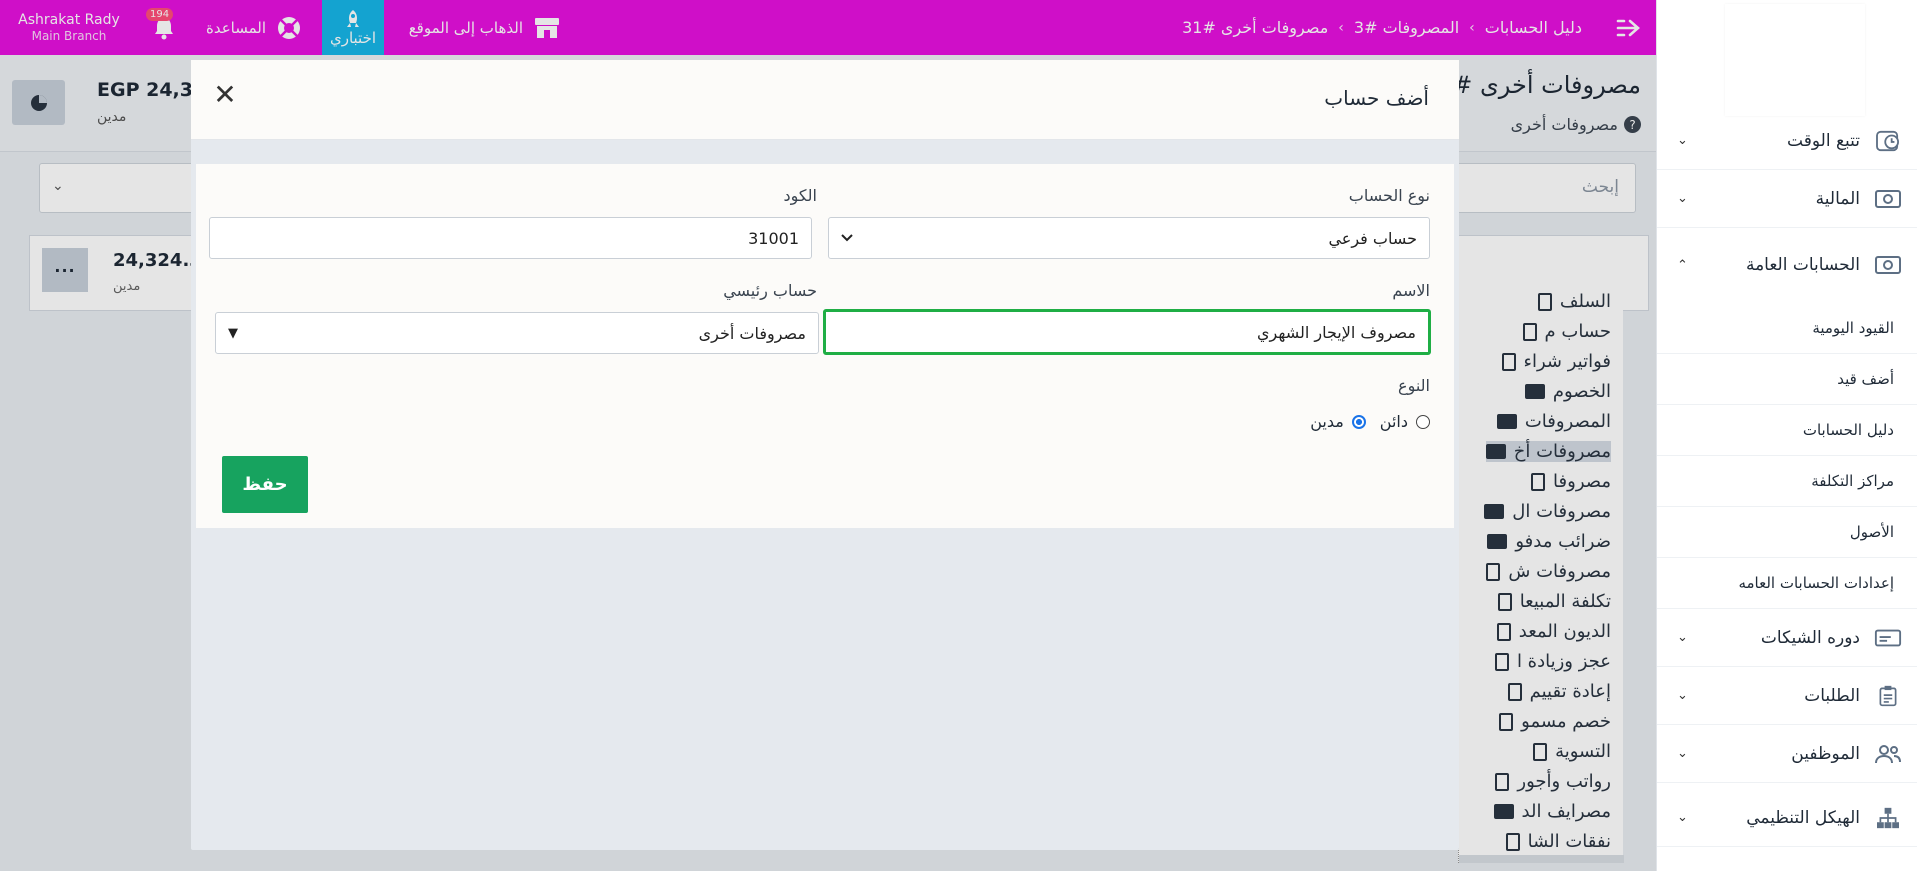  I want to click on sidebar-item-general-accounts: الحسابات العامة ⌃, so click(1787, 265).